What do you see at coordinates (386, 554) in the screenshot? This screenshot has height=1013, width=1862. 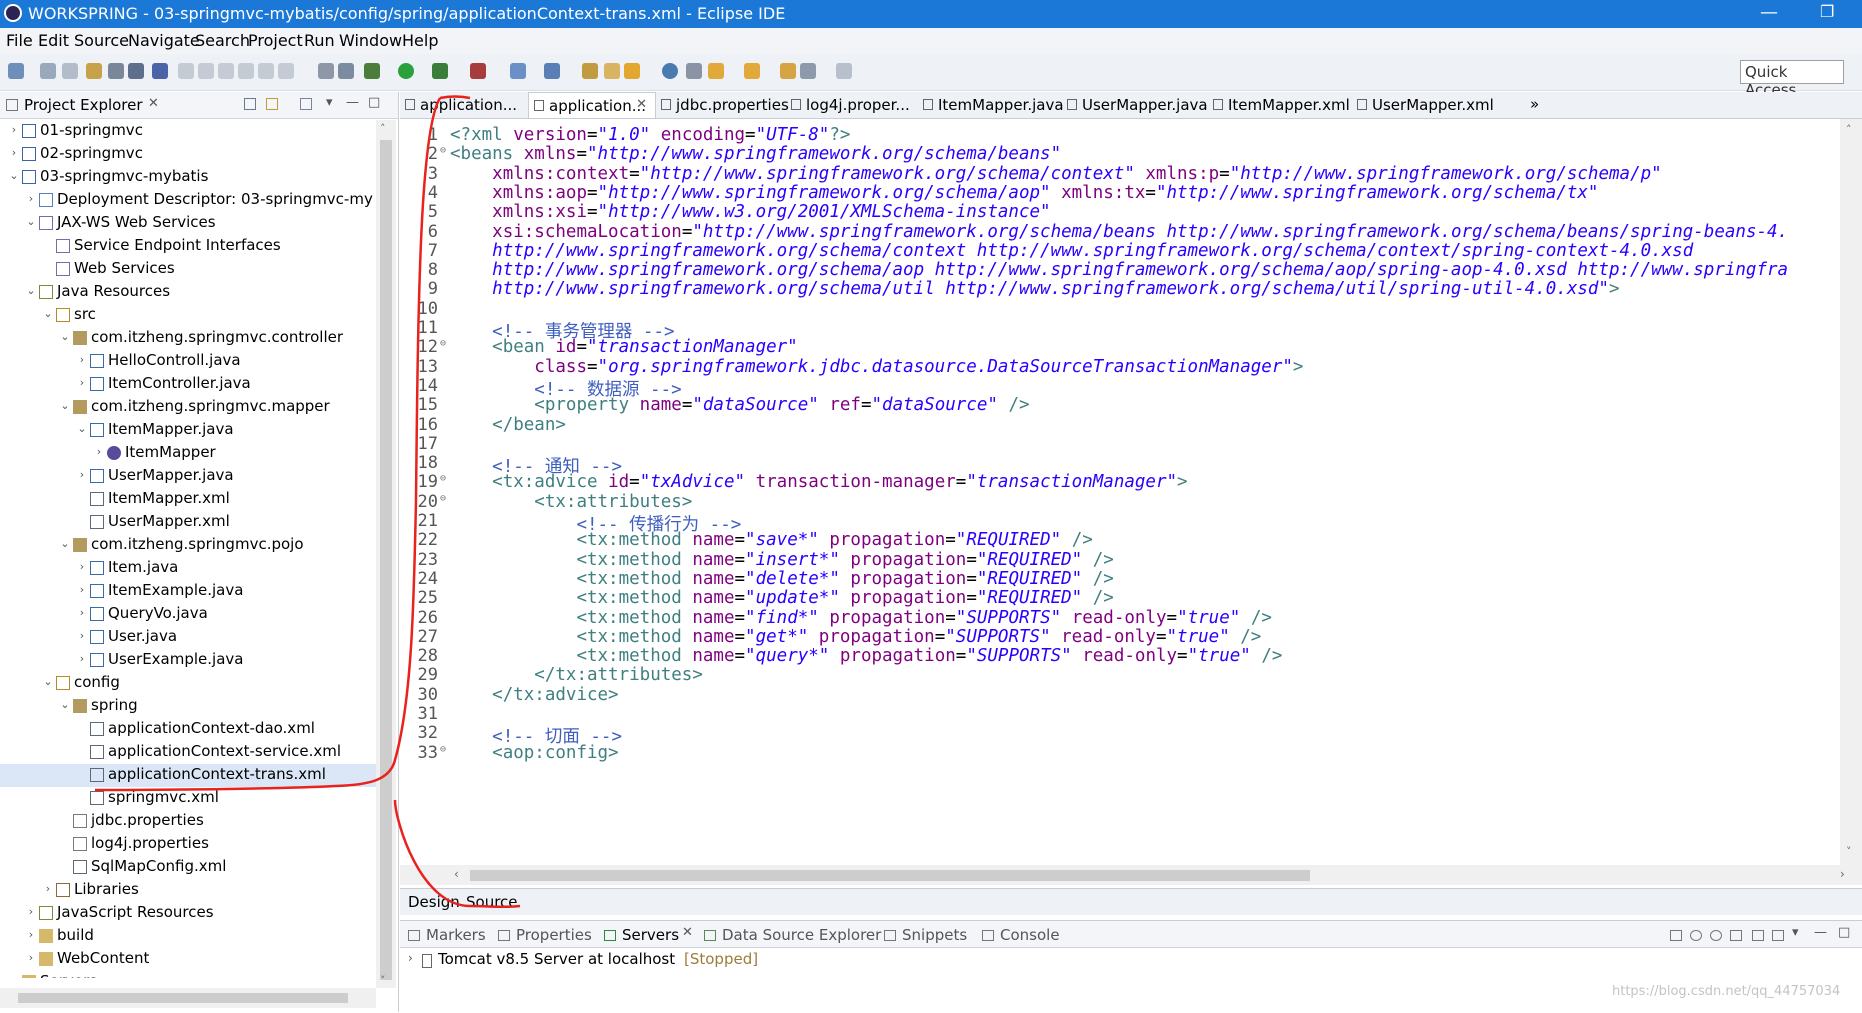 I see `explorer-vertical-scrollbar: ˄ ˅` at bounding box center [386, 554].